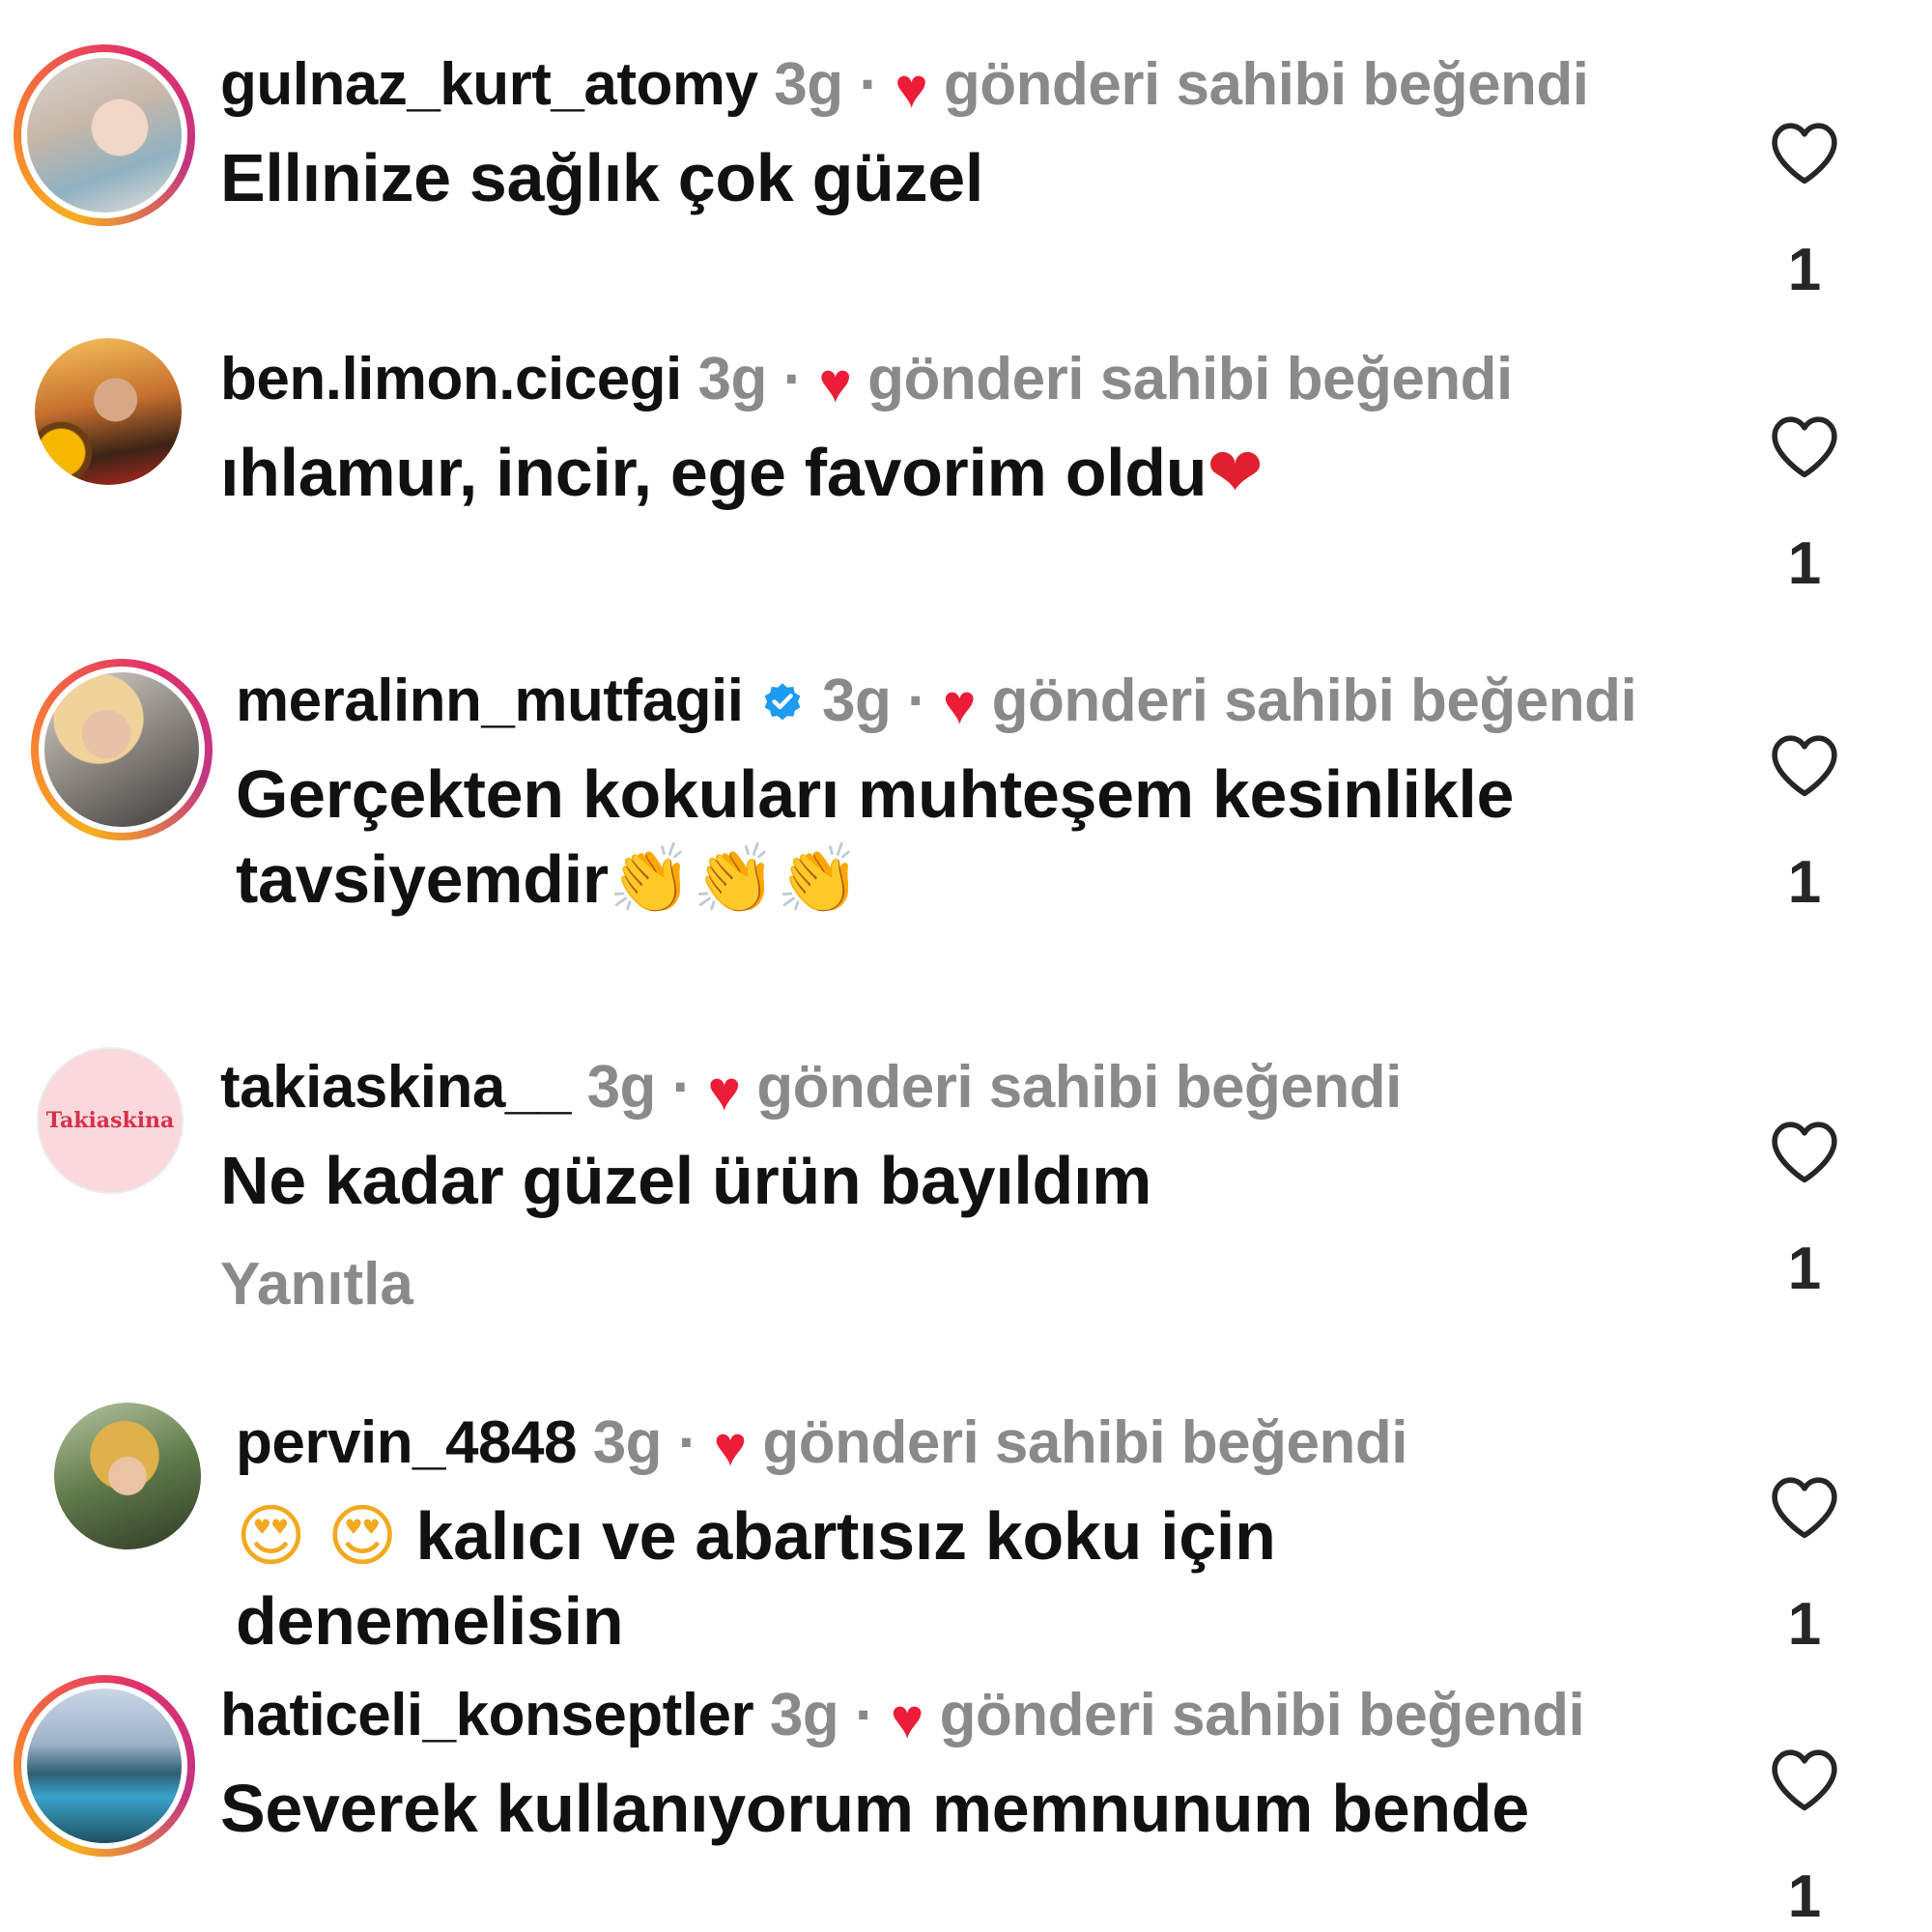 This screenshot has height=1932, width=1932. Describe the element at coordinates (487, 1715) in the screenshot. I see `username: haticeli_konseptler` at that location.